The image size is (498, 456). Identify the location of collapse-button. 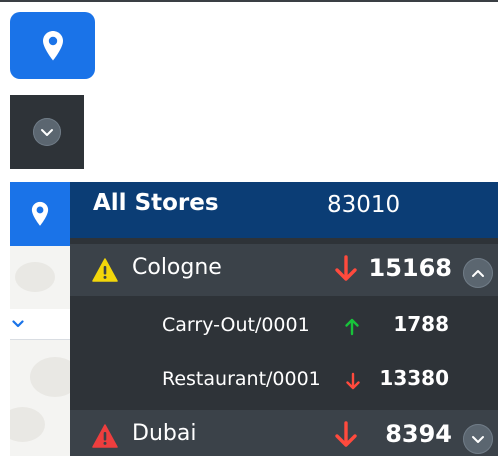
(478, 273).